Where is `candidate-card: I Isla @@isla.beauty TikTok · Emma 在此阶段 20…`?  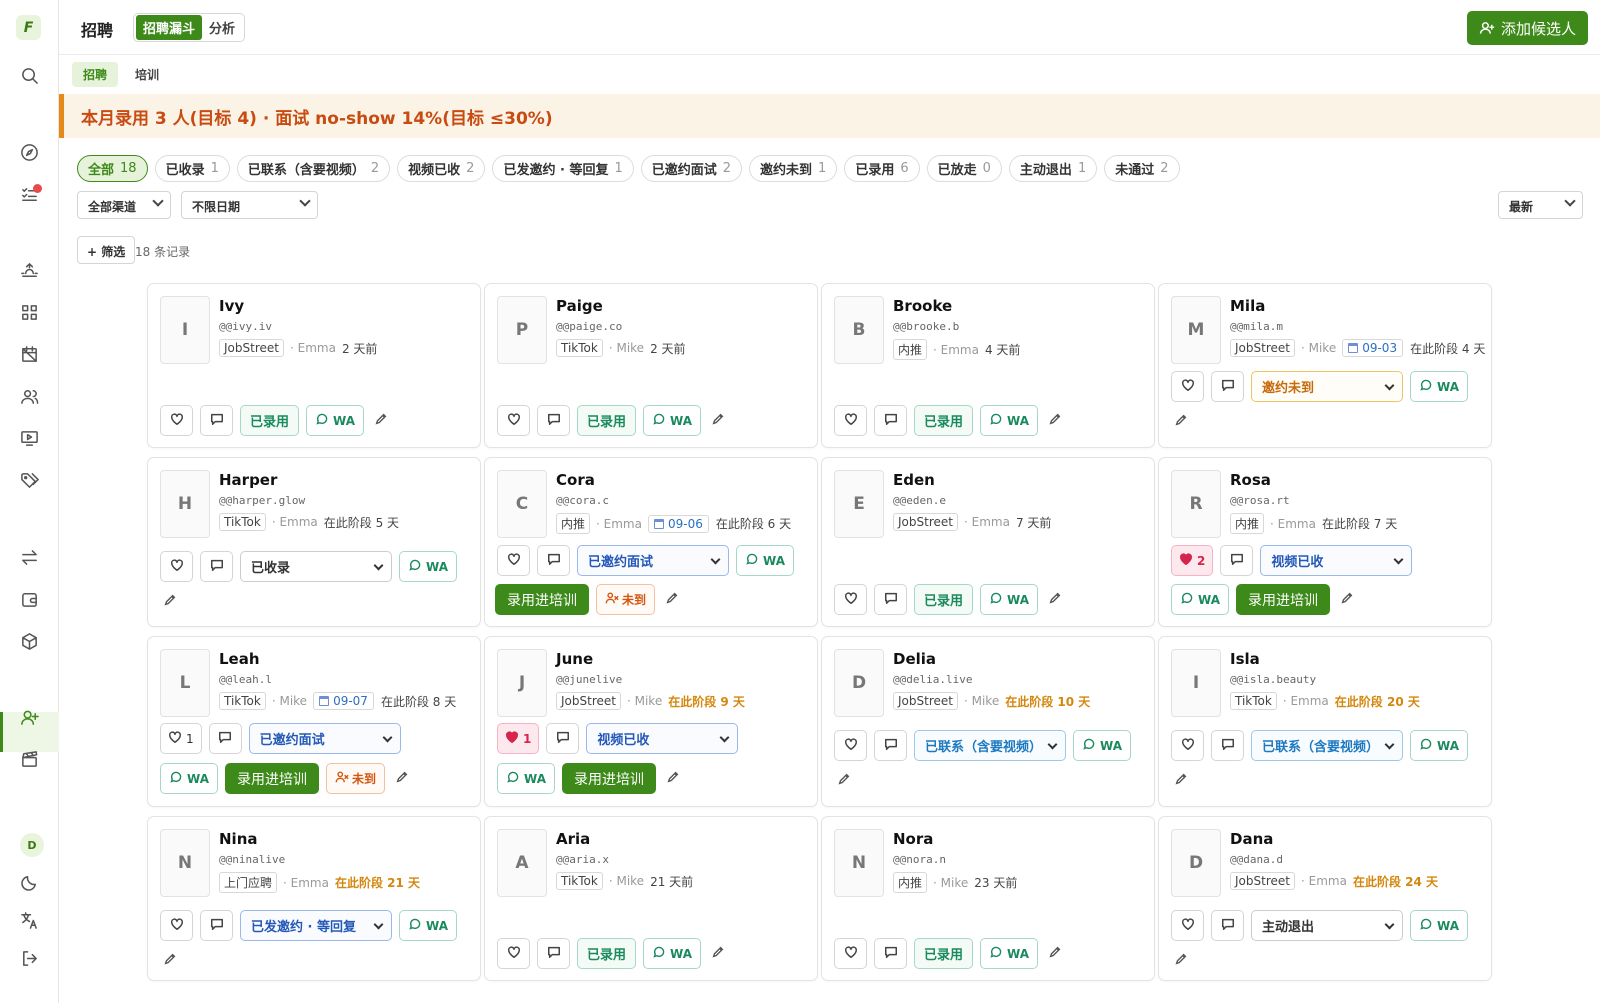
candidate-card: I Isla @@isla.beauty TikTok · Emma 在此阶段 20… is located at coordinates (1325, 721).